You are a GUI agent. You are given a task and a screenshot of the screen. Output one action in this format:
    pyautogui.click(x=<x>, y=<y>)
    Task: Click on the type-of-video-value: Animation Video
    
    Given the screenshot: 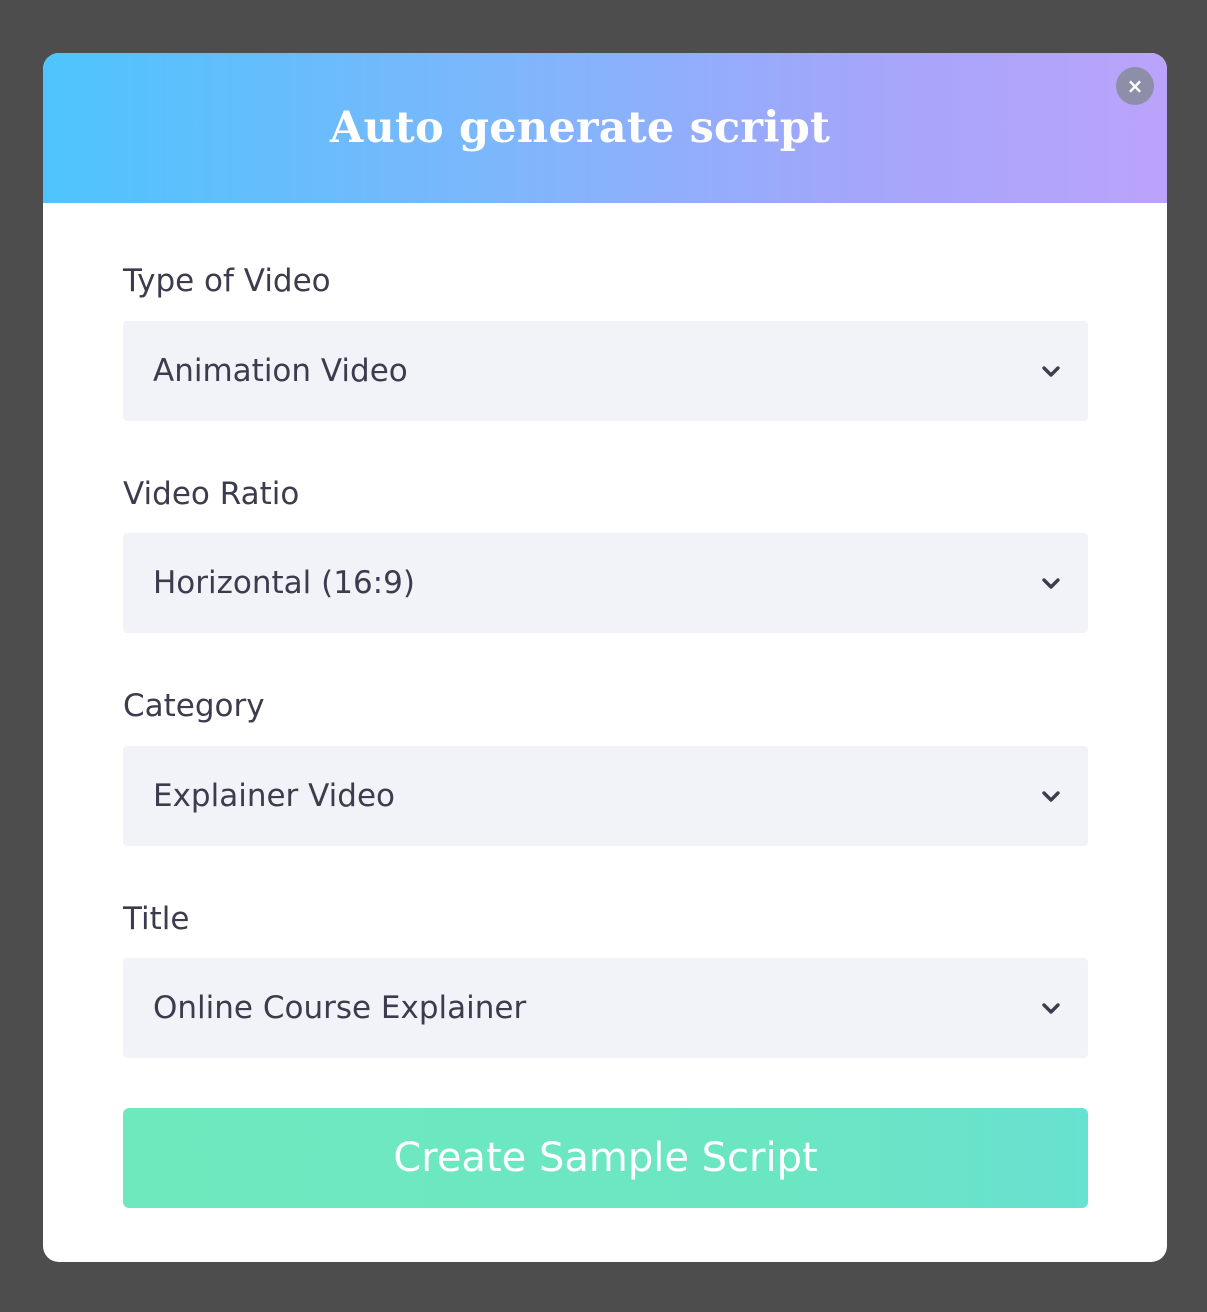 What is the action you would take?
    pyautogui.click(x=280, y=371)
    